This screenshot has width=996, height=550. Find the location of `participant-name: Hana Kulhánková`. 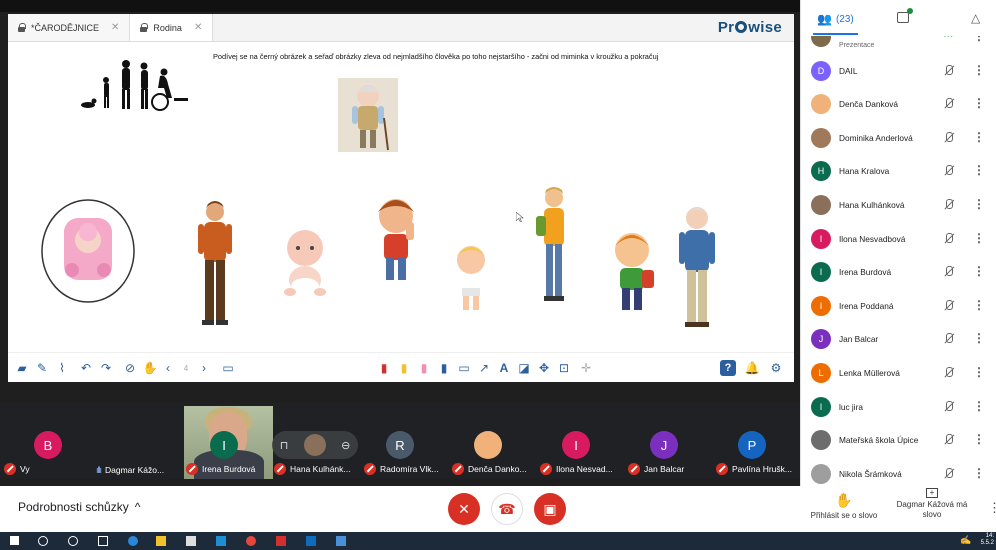

participant-name: Hana Kulhánková is located at coordinates (872, 204).